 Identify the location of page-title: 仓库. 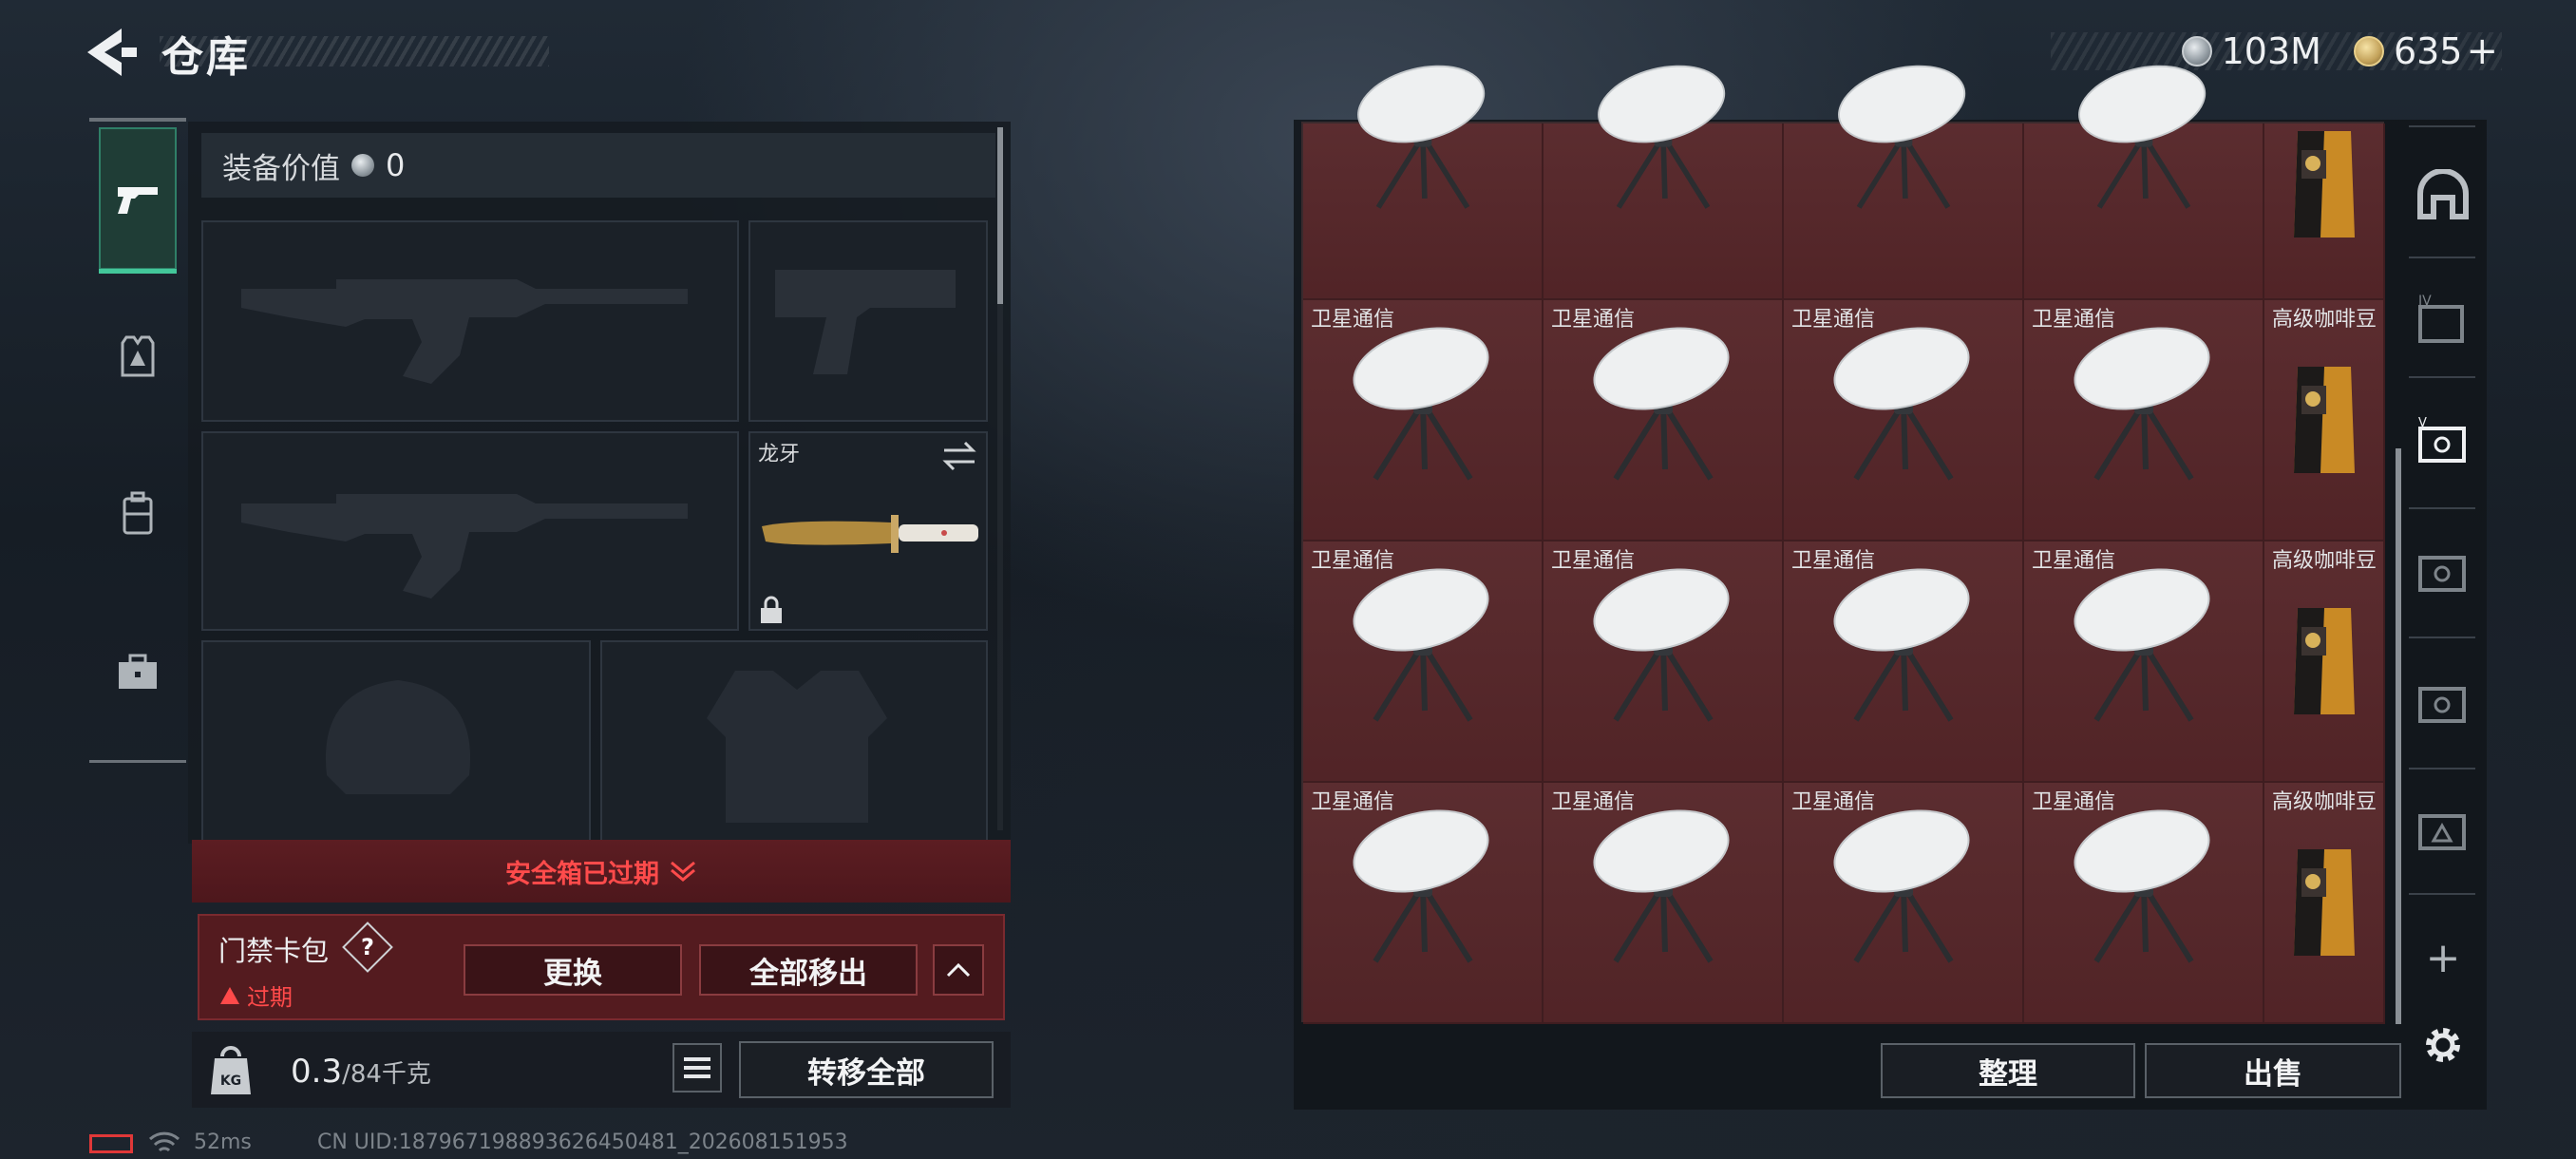
(206, 57).